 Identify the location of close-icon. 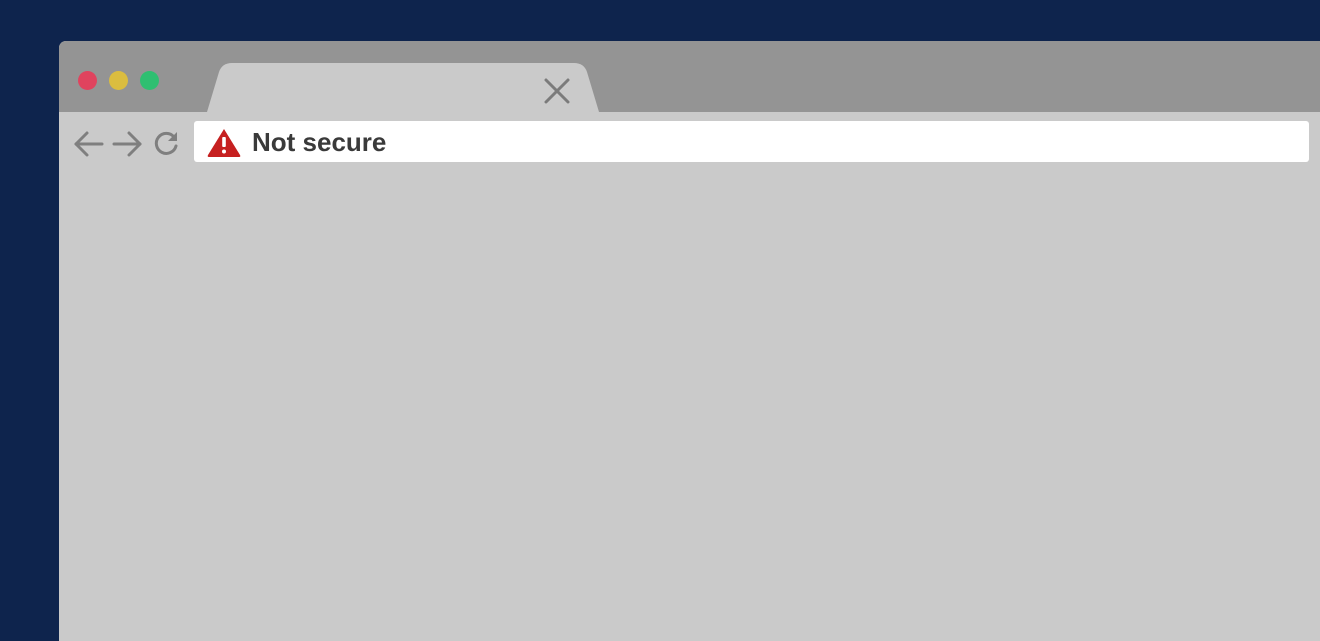
(557, 91).